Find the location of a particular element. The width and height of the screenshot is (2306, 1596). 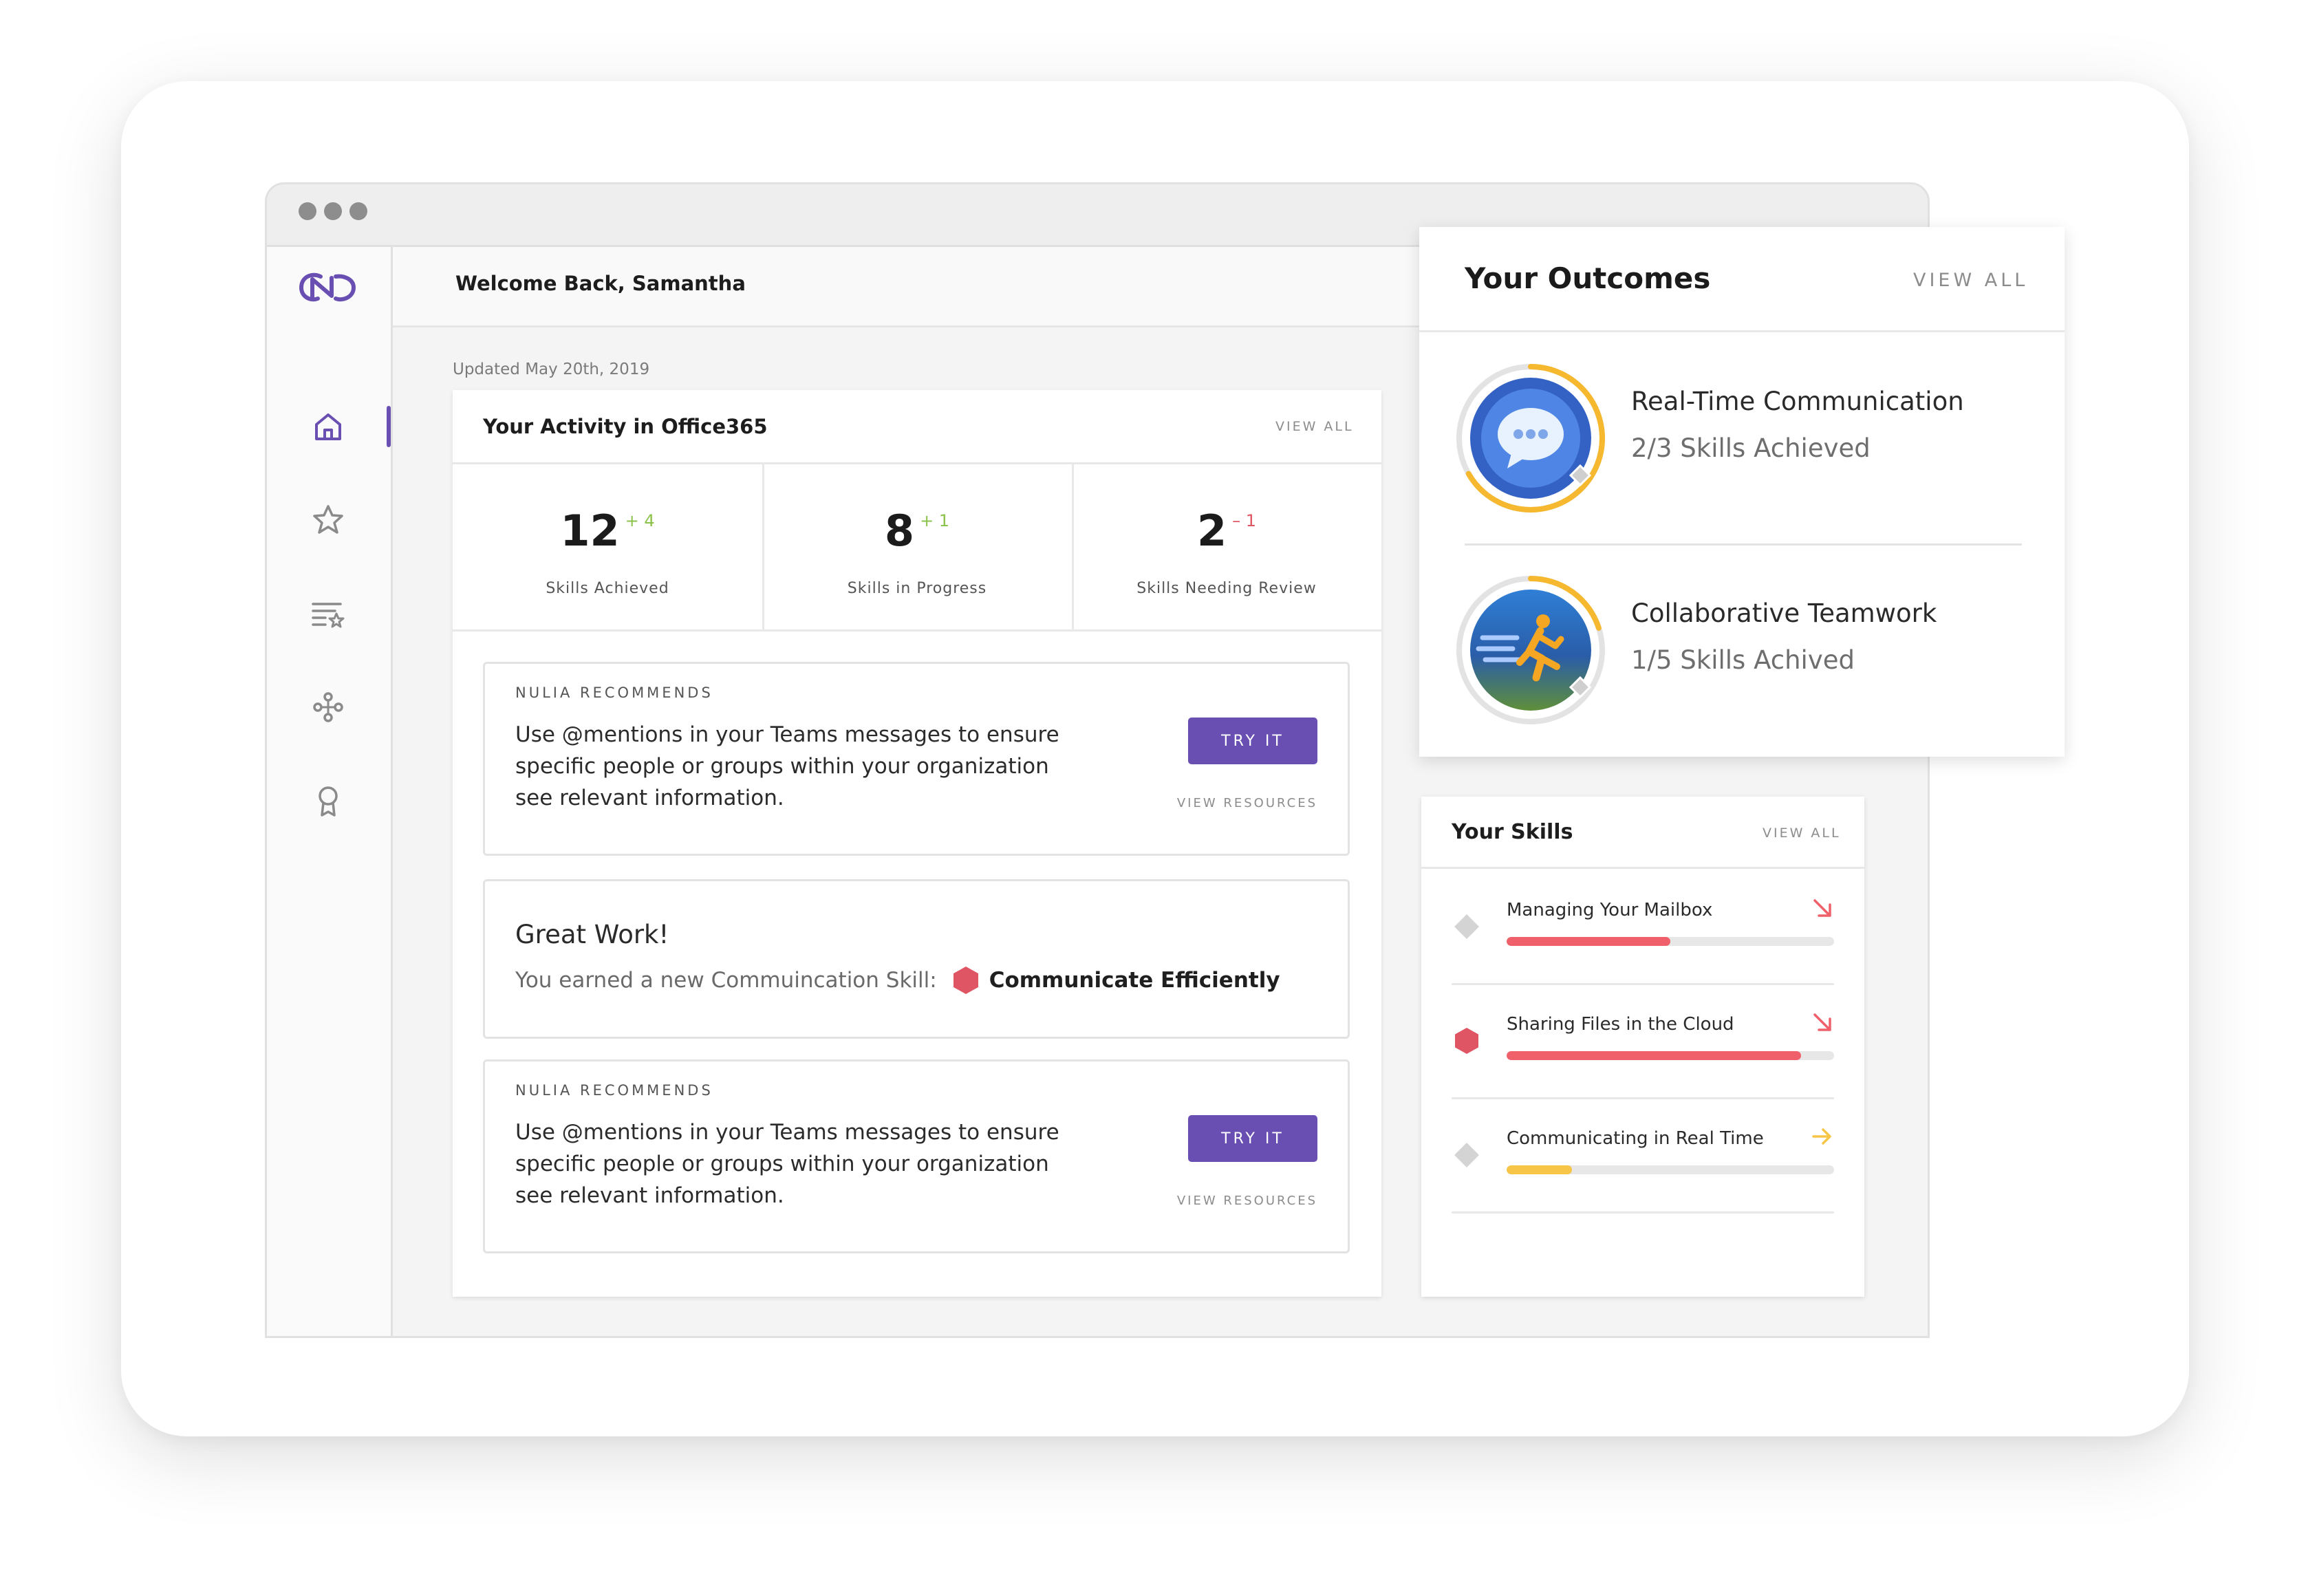

skill-name: Sharing Files in the Cloud is located at coordinates (1621, 1024).